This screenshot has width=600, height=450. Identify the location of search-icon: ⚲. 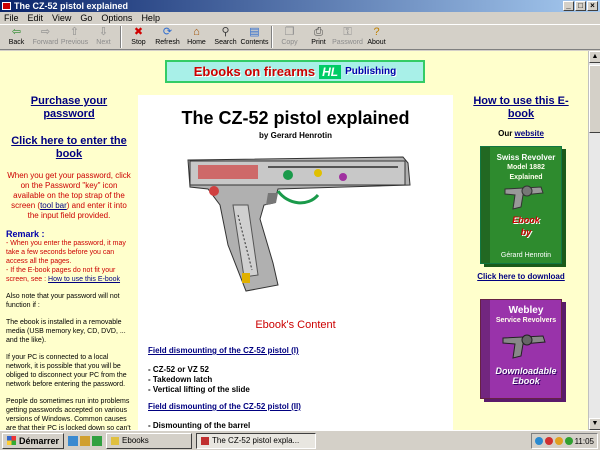
(225, 32).